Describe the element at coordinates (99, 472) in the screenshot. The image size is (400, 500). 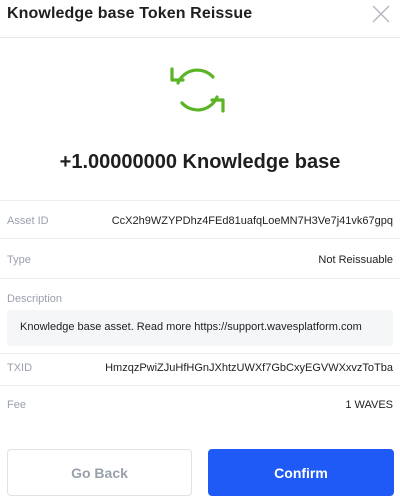
I see `go-back-button: Go Back` at that location.